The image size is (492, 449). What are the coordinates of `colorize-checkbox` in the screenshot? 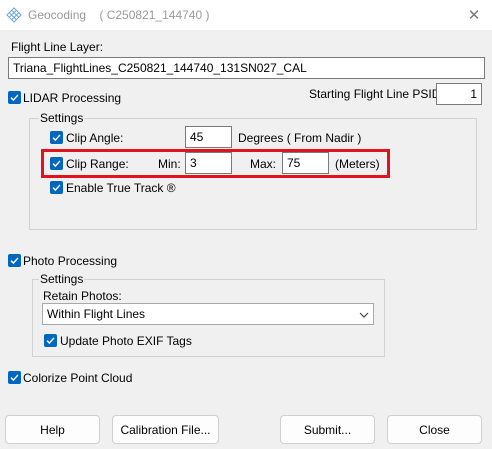 It's located at (14, 377).